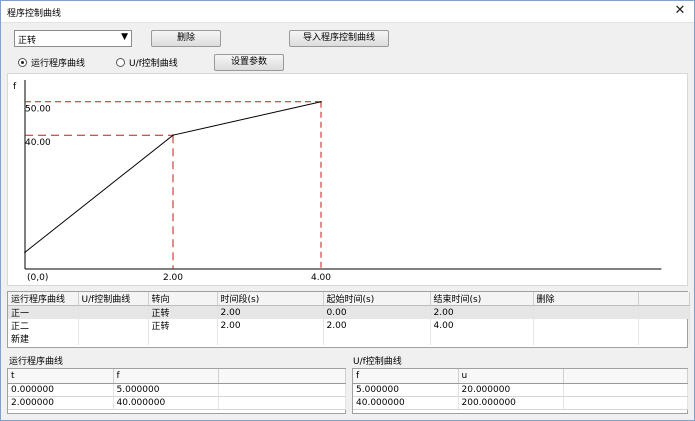 The width and height of the screenshot is (695, 421). What do you see at coordinates (37, 278) in the screenshot?
I see `x-tick-label: (0,0)` at bounding box center [37, 278].